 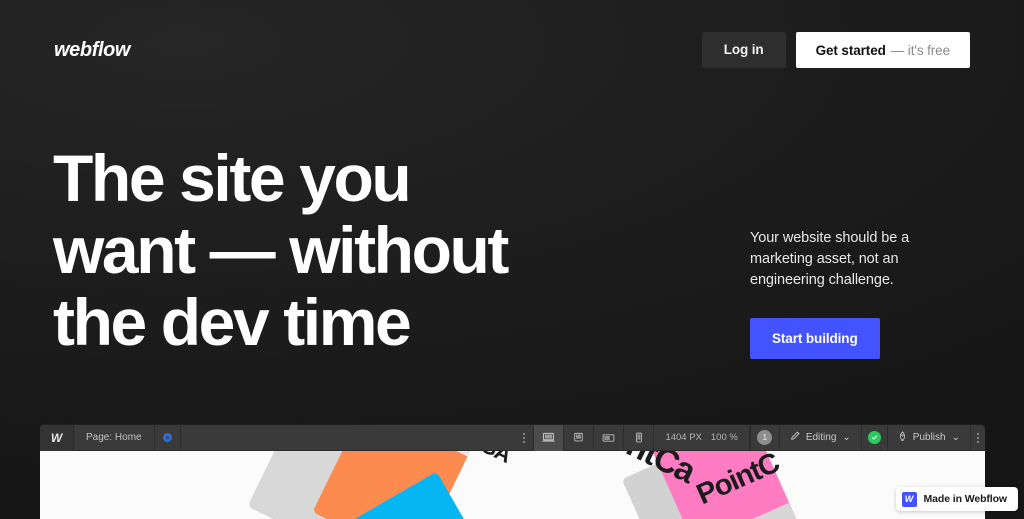 I want to click on device-tablet-icon, so click(x=579, y=438).